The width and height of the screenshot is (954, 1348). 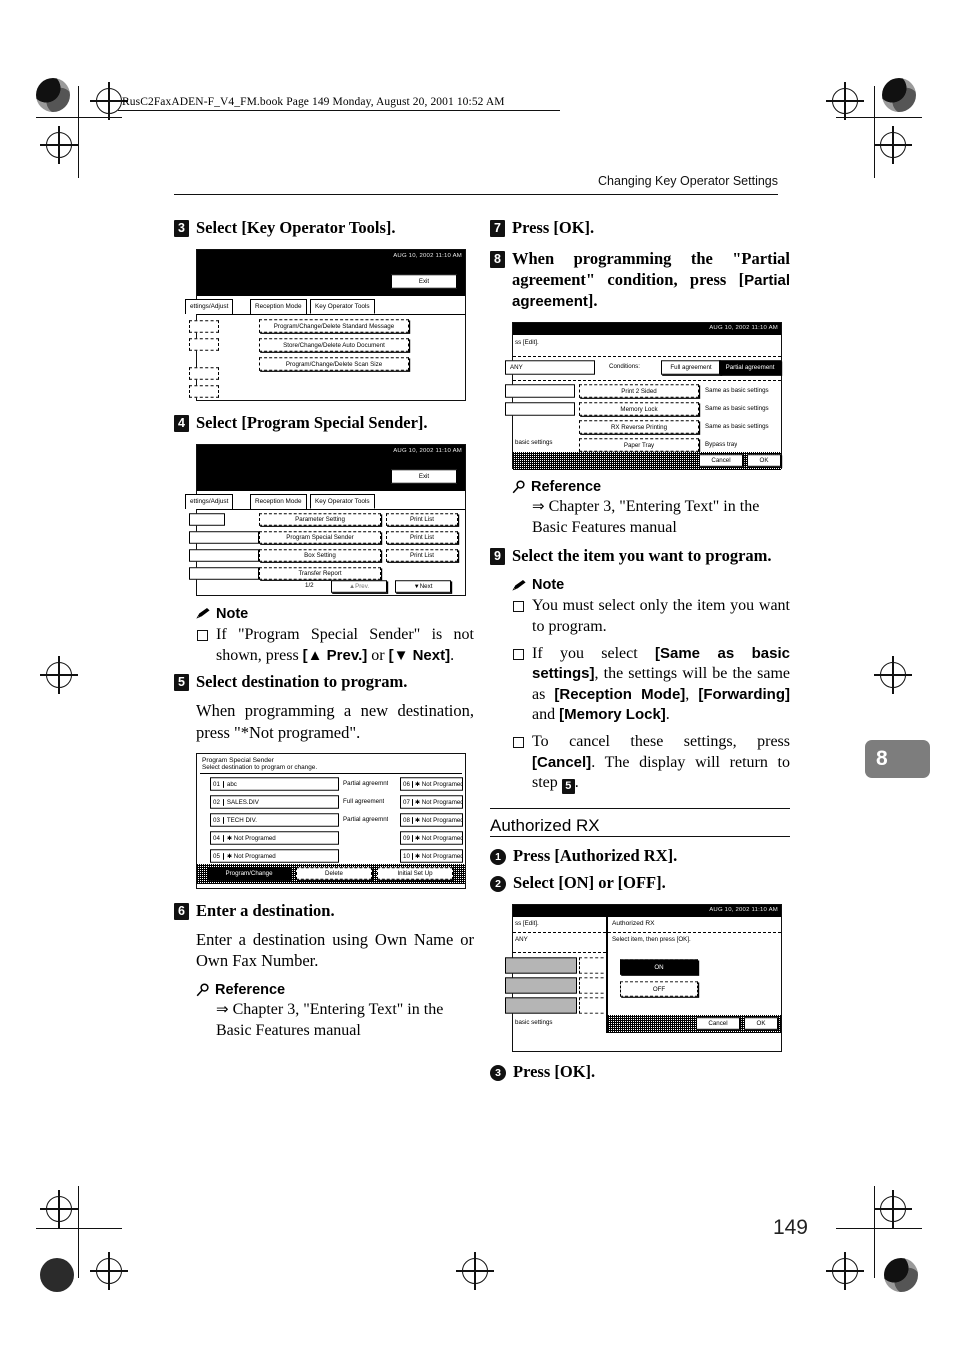 What do you see at coordinates (647, 346) in the screenshot?
I see `figure4-edit-row: ss [Edit].` at bounding box center [647, 346].